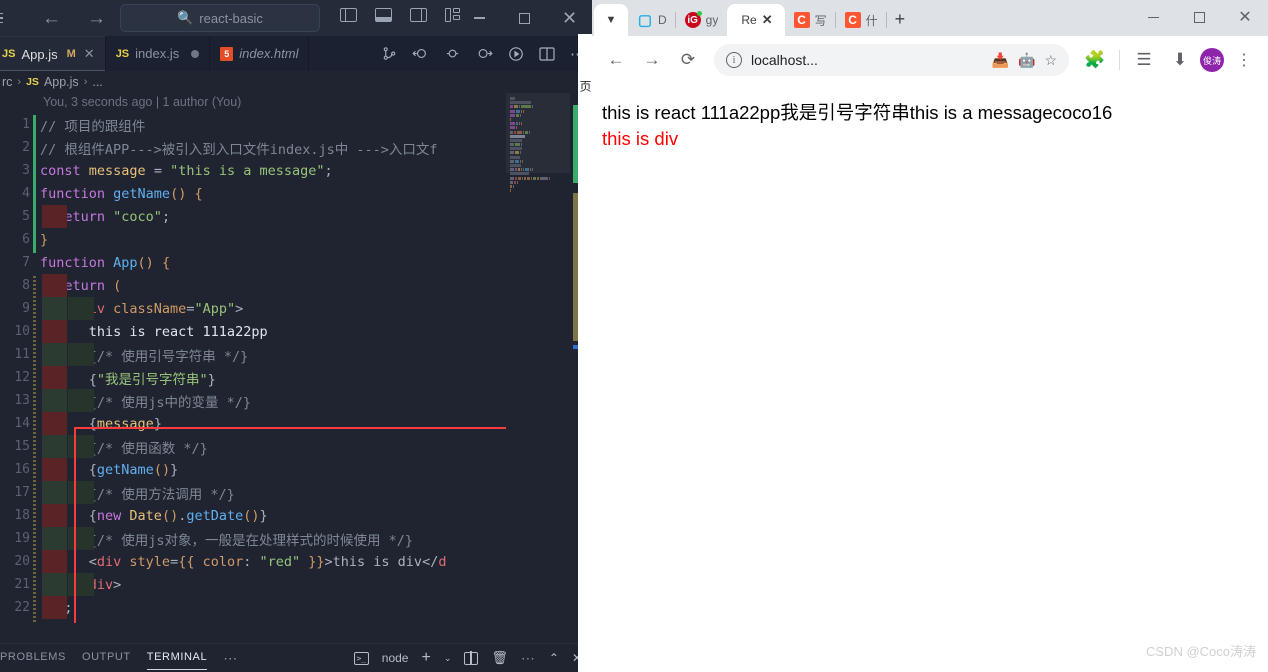 The image size is (1268, 672). I want to click on avatar: 俊涛, so click(1212, 60).